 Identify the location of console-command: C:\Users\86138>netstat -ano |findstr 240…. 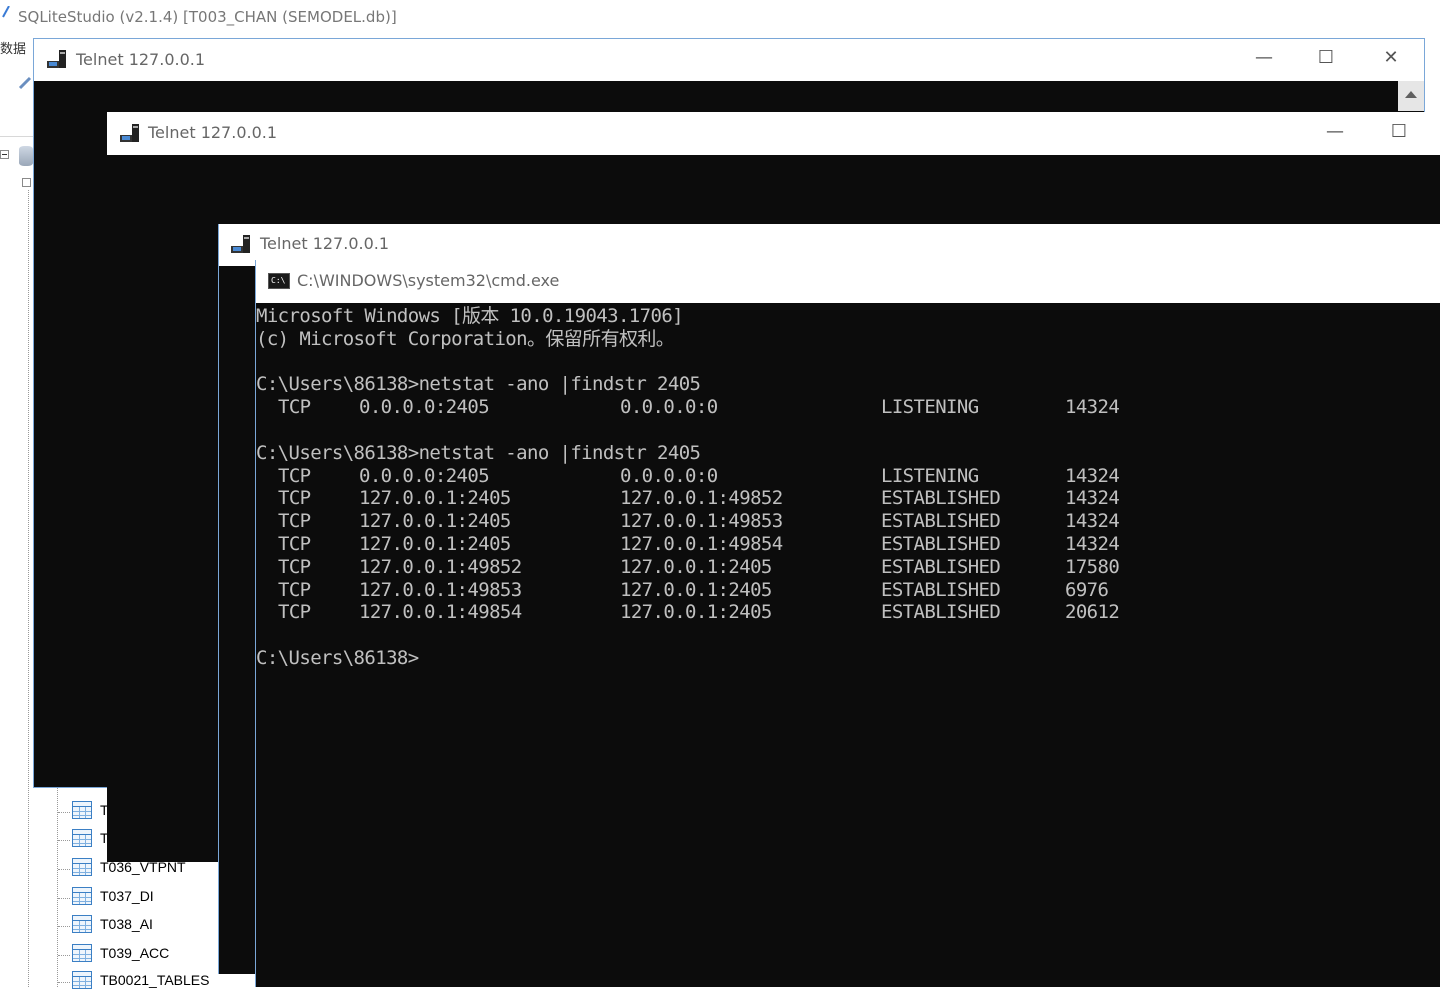
(478, 384).